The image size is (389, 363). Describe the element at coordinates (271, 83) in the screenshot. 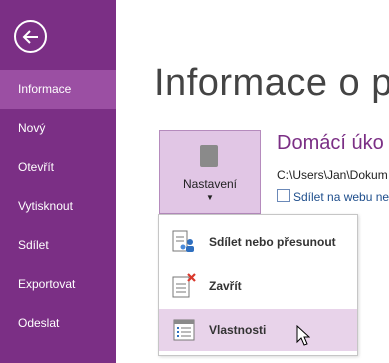

I see `page-title: Informace o p` at that location.